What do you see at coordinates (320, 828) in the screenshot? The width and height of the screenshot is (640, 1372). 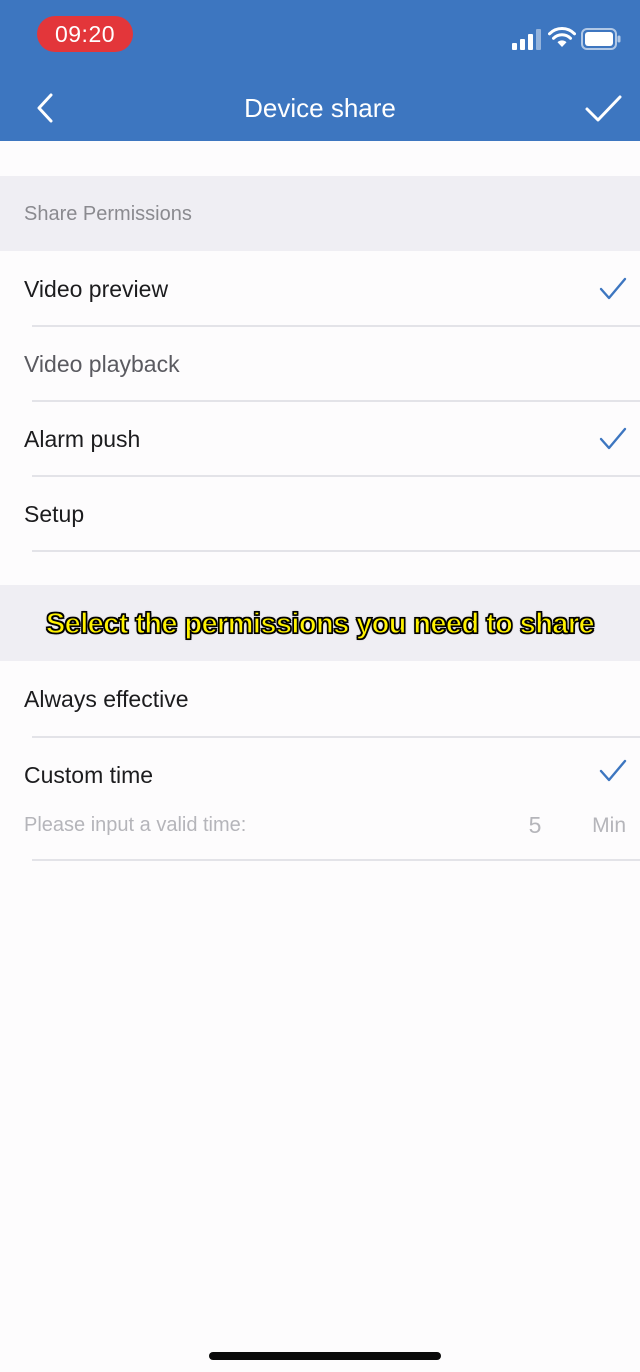 I see `custom-time-input-row: Please input a valid time: 5 Min` at bounding box center [320, 828].